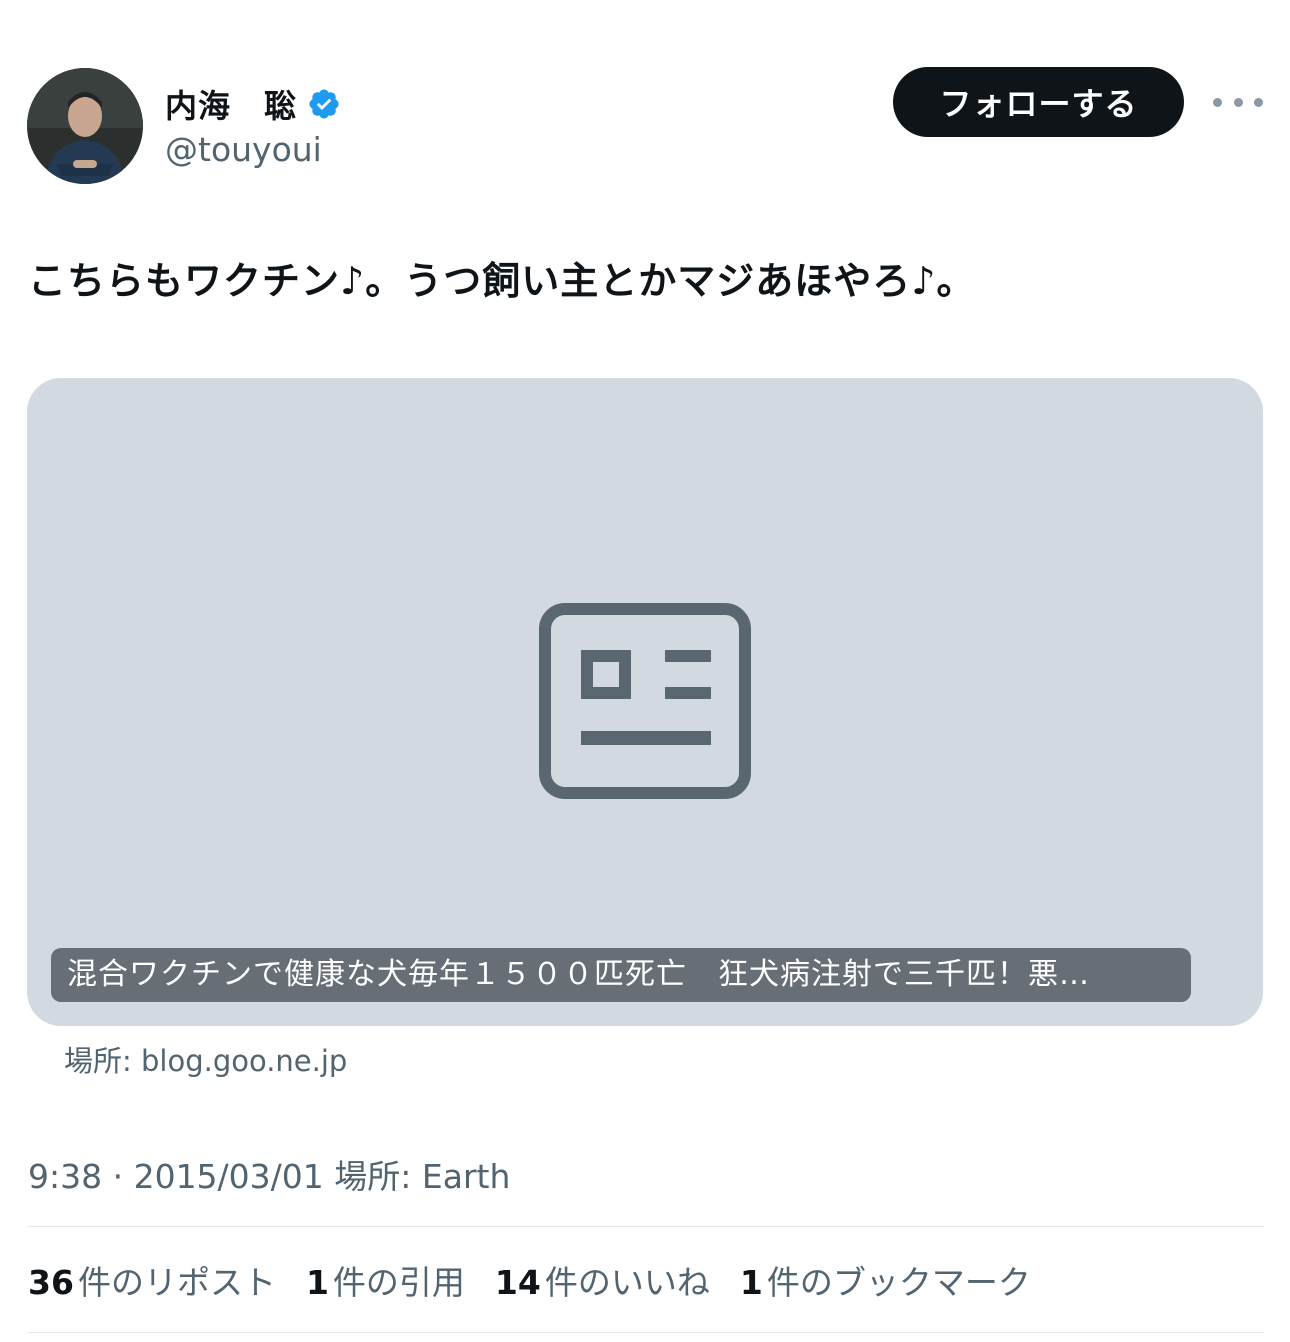 The height and width of the screenshot is (1342, 1290). I want to click on article-icon, so click(645, 701).